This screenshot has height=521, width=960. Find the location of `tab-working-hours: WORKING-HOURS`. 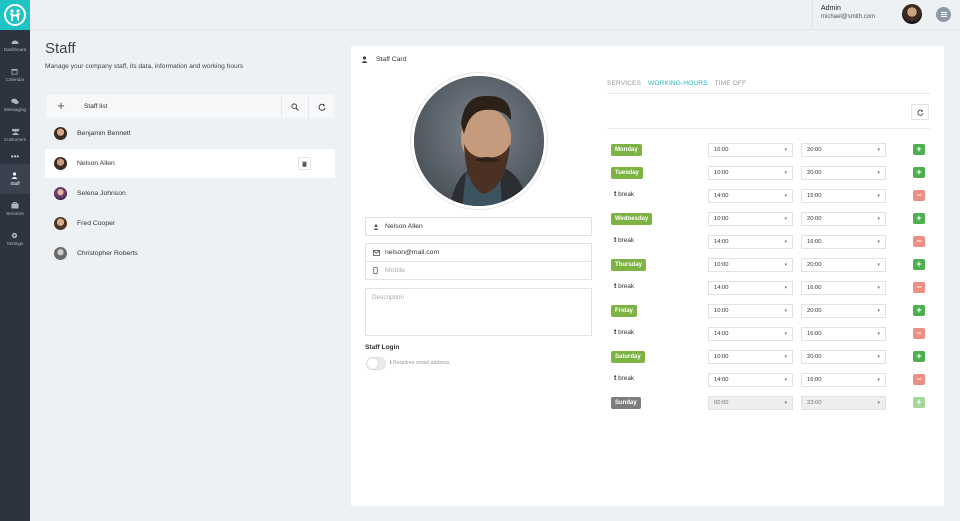

tab-working-hours: WORKING-HOURS is located at coordinates (678, 86).